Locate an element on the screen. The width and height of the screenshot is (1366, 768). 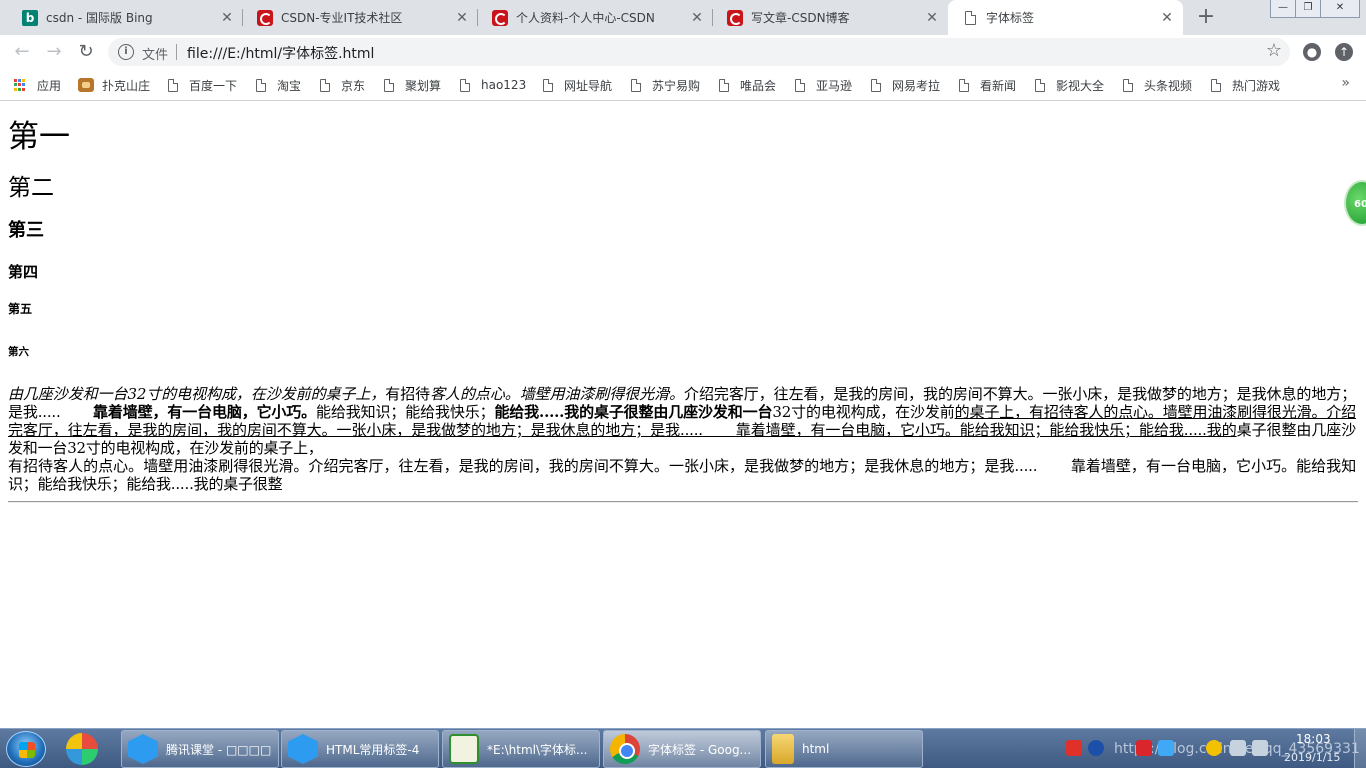
bookmark-item: 看新闻 is located at coordinates (987, 85).